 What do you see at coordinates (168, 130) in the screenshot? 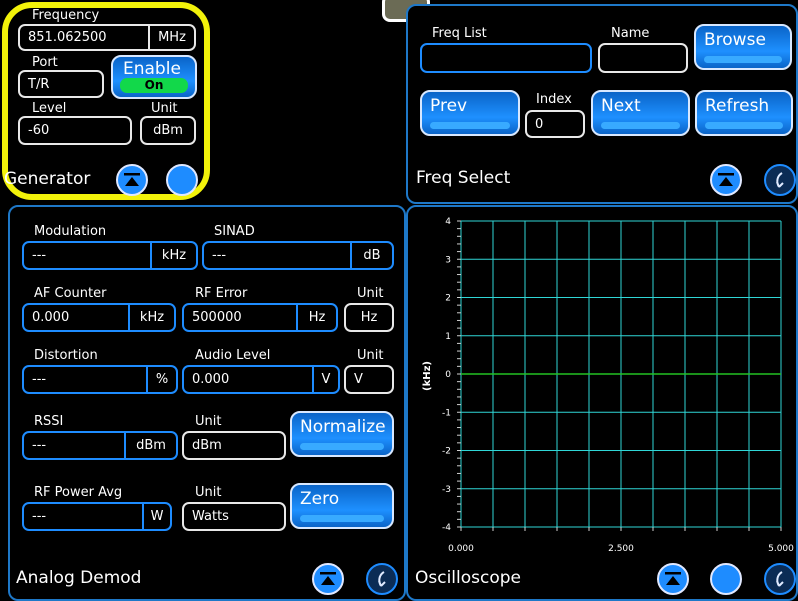
I see `unit-select: dBm` at bounding box center [168, 130].